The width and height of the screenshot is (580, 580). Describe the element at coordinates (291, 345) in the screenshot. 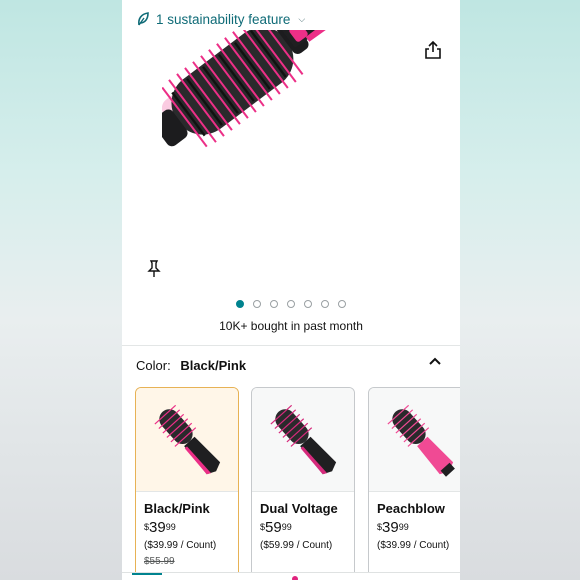

I see `divider` at that location.